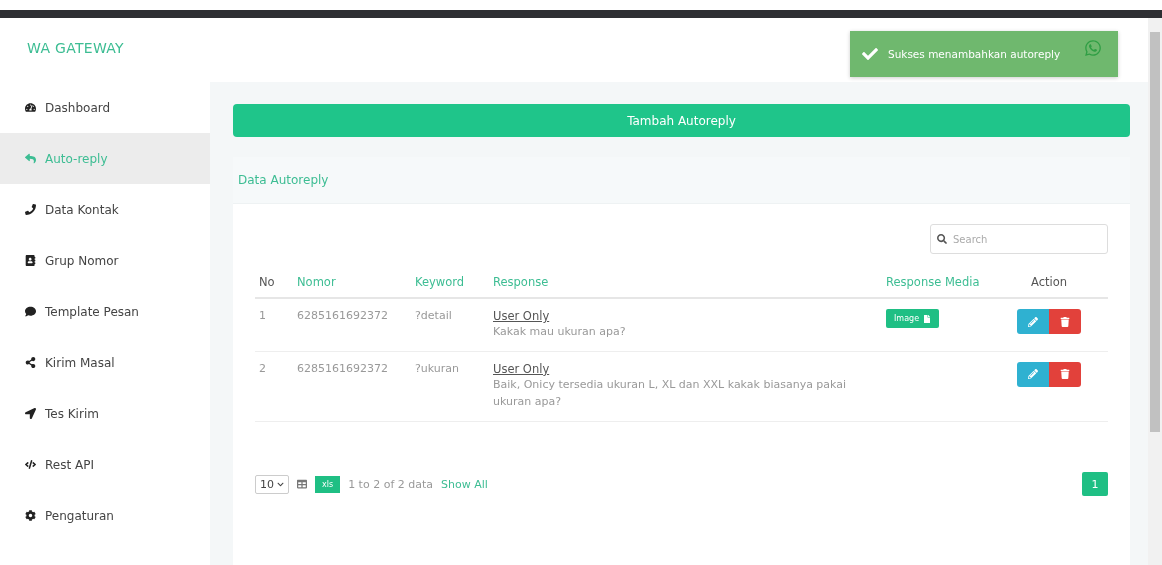  What do you see at coordinates (974, 54) in the screenshot?
I see `toast-message: Sukses menambahkan autoreply` at bounding box center [974, 54].